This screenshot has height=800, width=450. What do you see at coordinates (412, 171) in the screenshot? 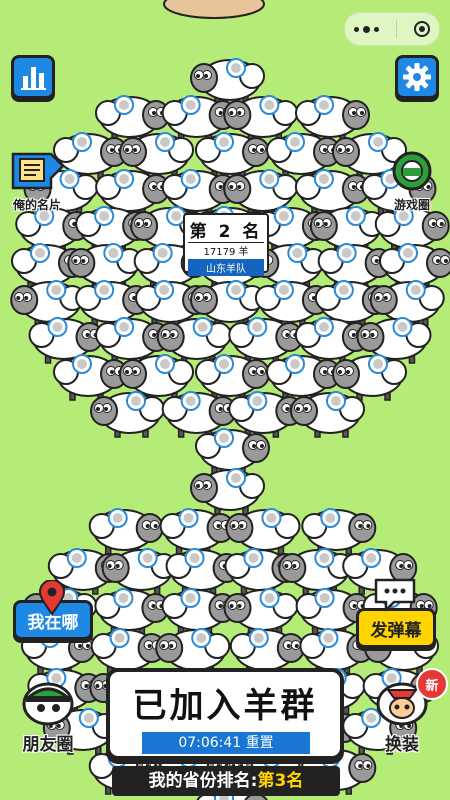
I see `game-circle-icon` at bounding box center [412, 171].